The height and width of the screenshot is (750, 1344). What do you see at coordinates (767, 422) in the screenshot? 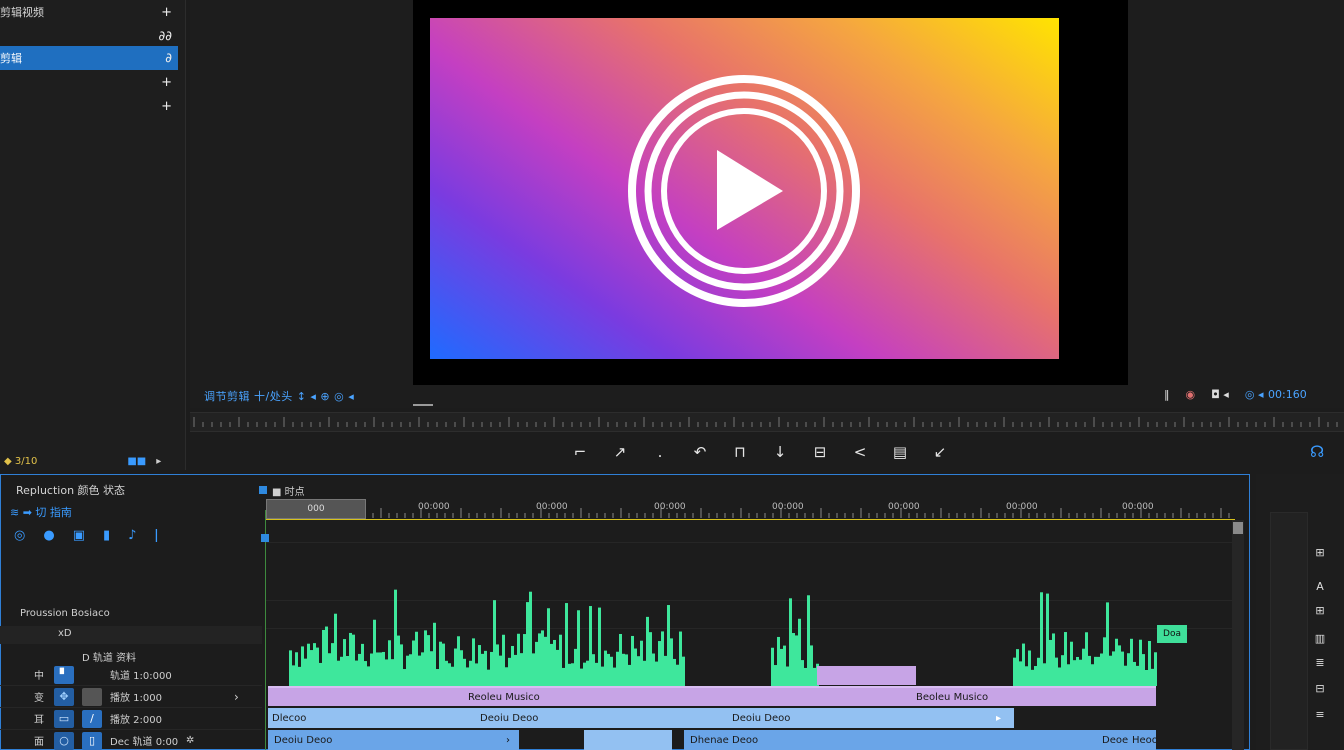
I see `monitor-ruler` at bounding box center [767, 422].